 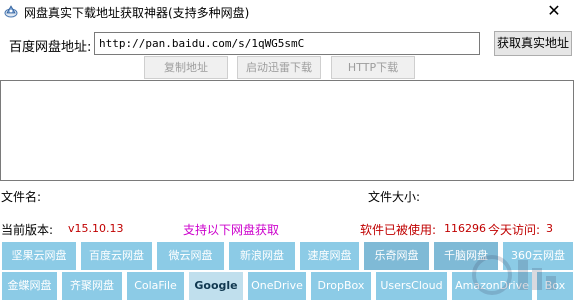 I want to click on service-tile-weiyun: 微云网盘, so click(x=190, y=256).